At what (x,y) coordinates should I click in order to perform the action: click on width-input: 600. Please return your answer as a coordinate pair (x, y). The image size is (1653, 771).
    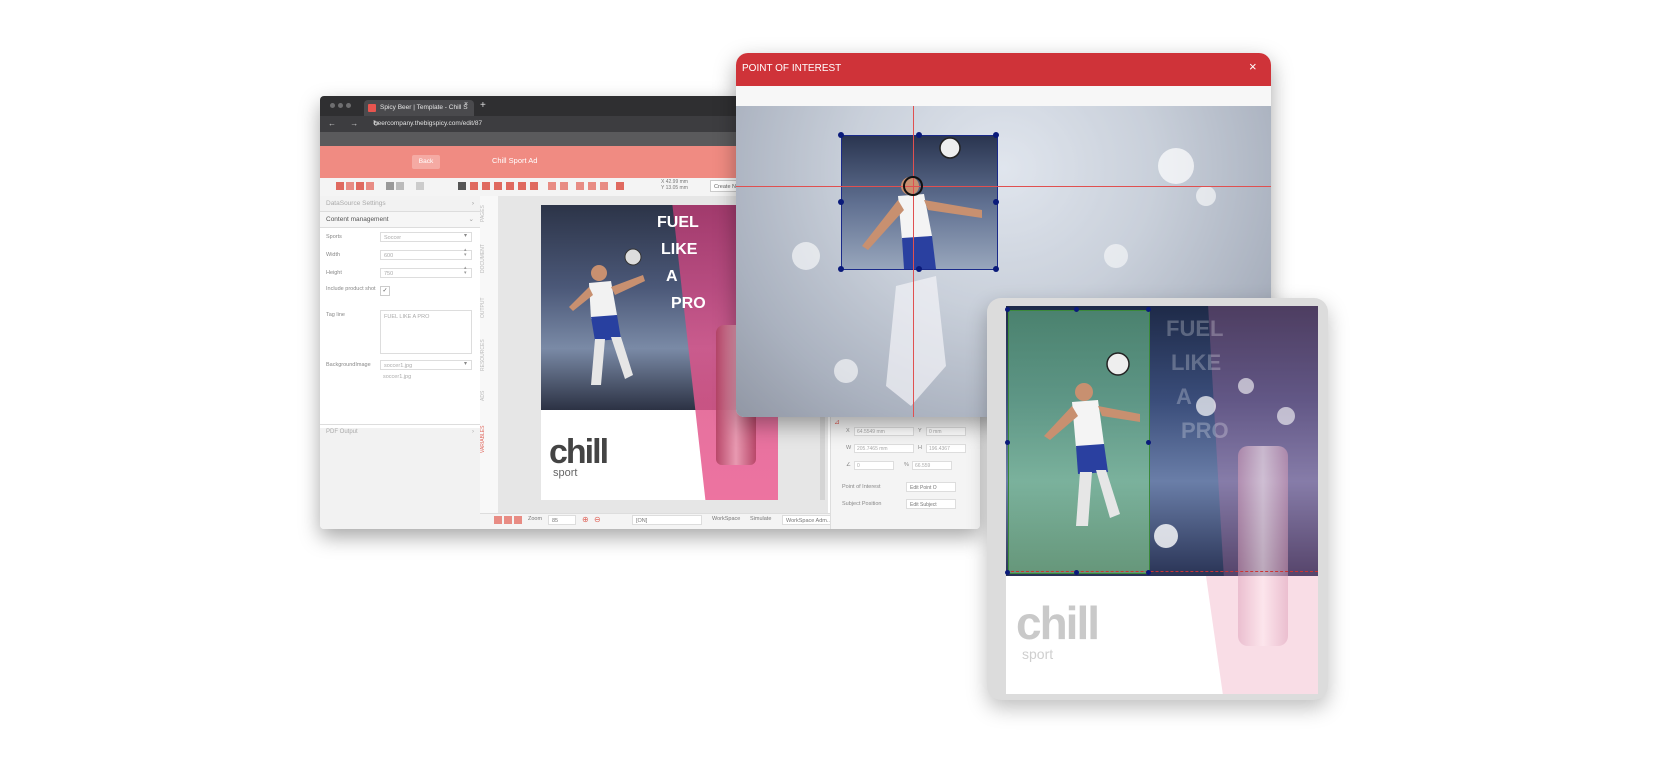
    Looking at the image, I should click on (426, 255).